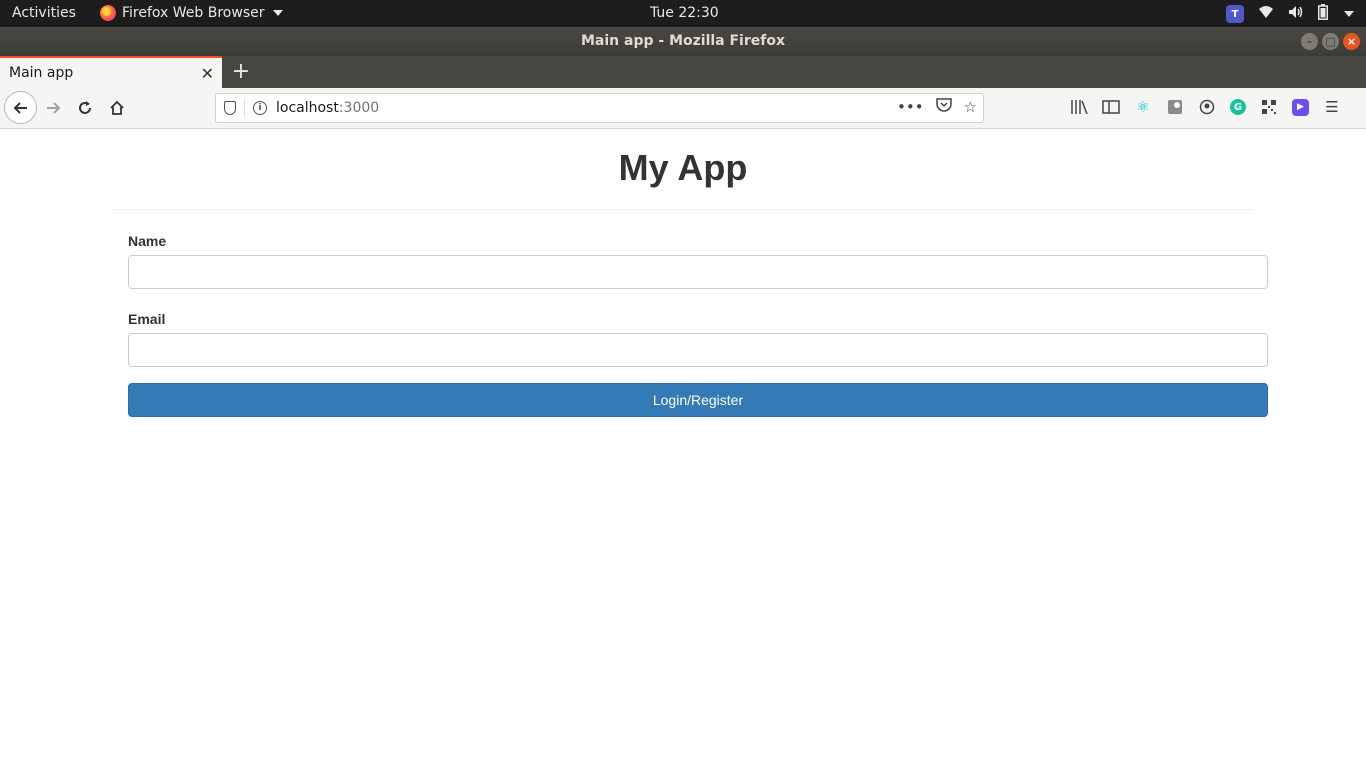 This screenshot has height=768, width=1366. Describe the element at coordinates (277, 13) in the screenshot. I see `chevron-down-icon` at that location.